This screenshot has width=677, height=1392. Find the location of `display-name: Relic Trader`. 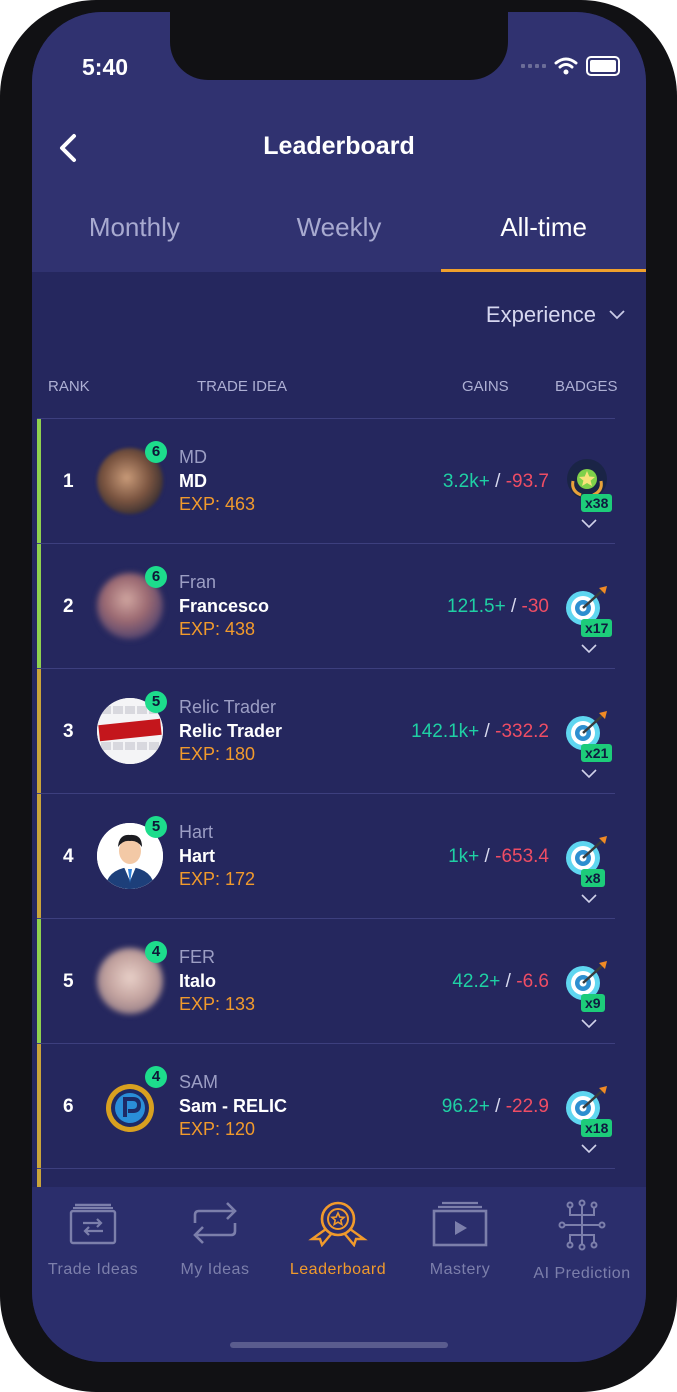

display-name: Relic Trader is located at coordinates (231, 731).